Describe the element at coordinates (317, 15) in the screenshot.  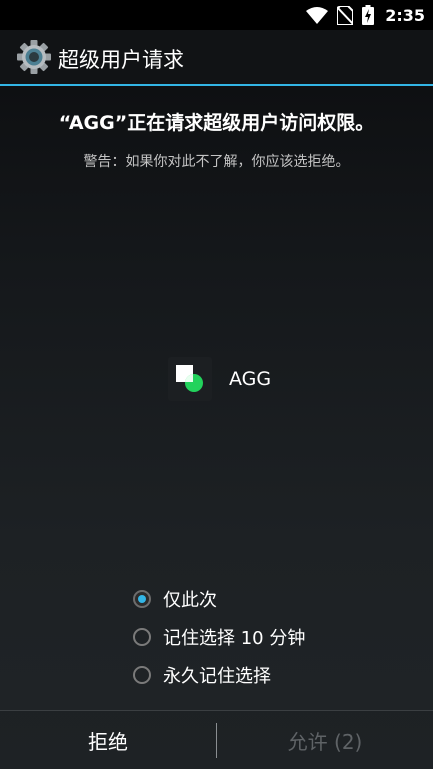
I see `wifi-icon` at that location.